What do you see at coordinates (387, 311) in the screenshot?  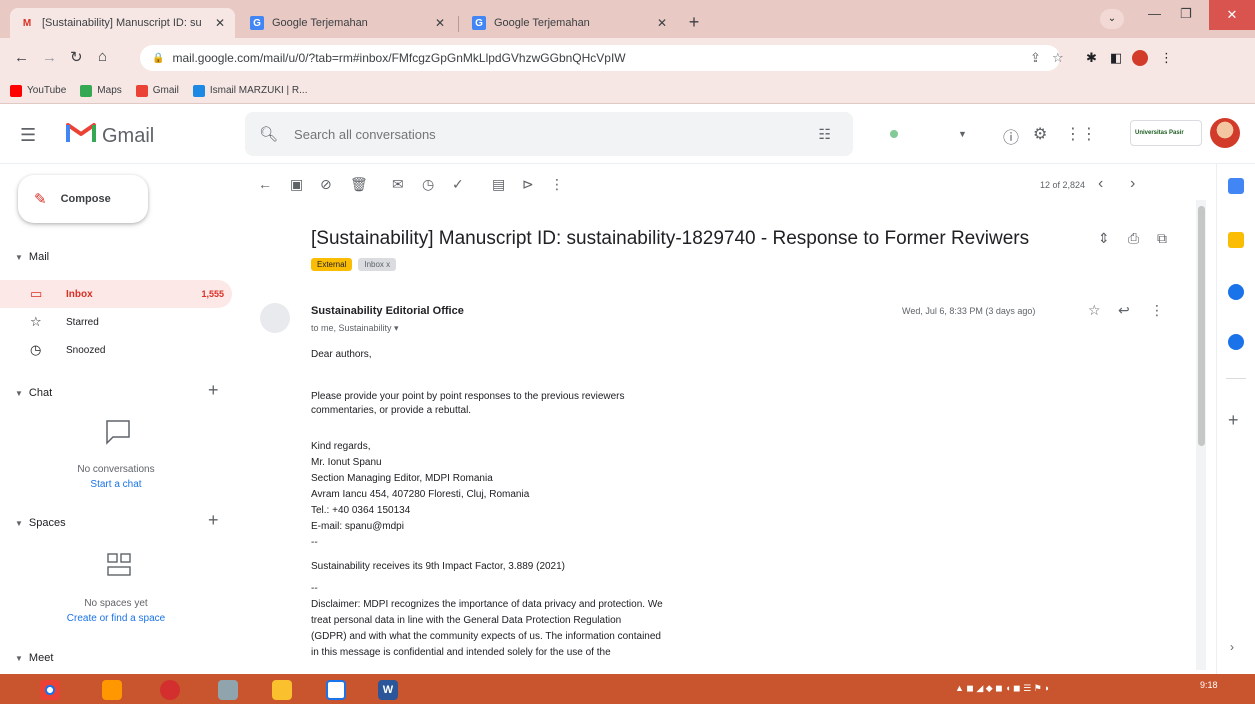 I see `sender-name: Sustainability Editorial Office` at bounding box center [387, 311].